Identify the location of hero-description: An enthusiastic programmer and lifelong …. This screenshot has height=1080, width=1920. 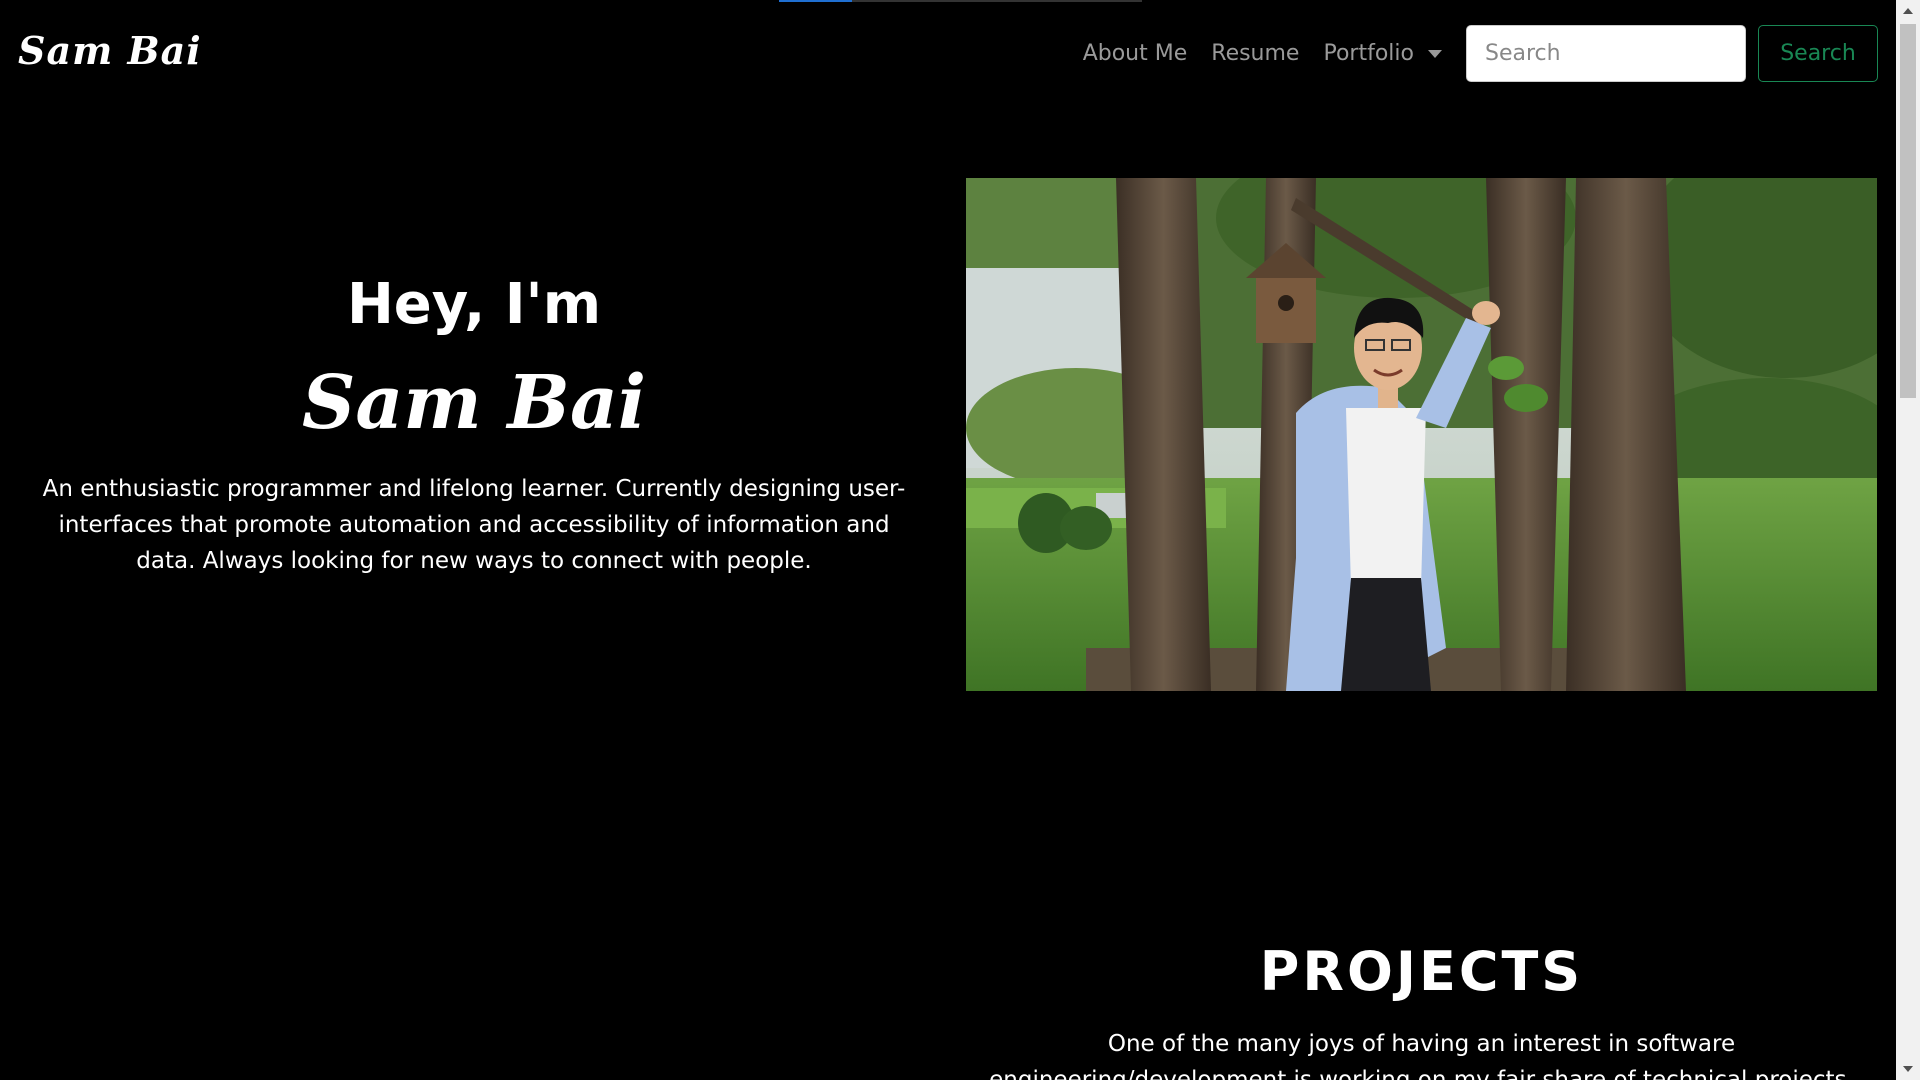
(474, 525).